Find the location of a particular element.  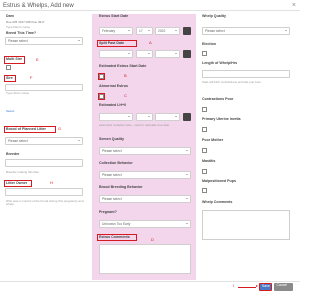

marker-box-b is located at coordinates (101, 76).